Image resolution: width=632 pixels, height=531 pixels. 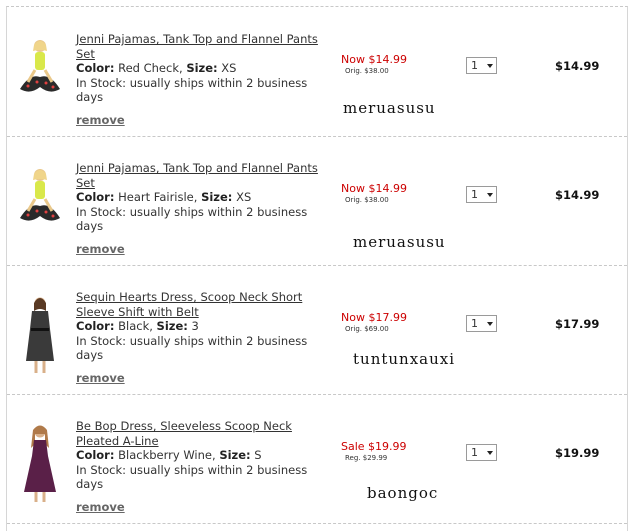 I want to click on color-value: Heart Fairisle,, so click(x=158, y=197).